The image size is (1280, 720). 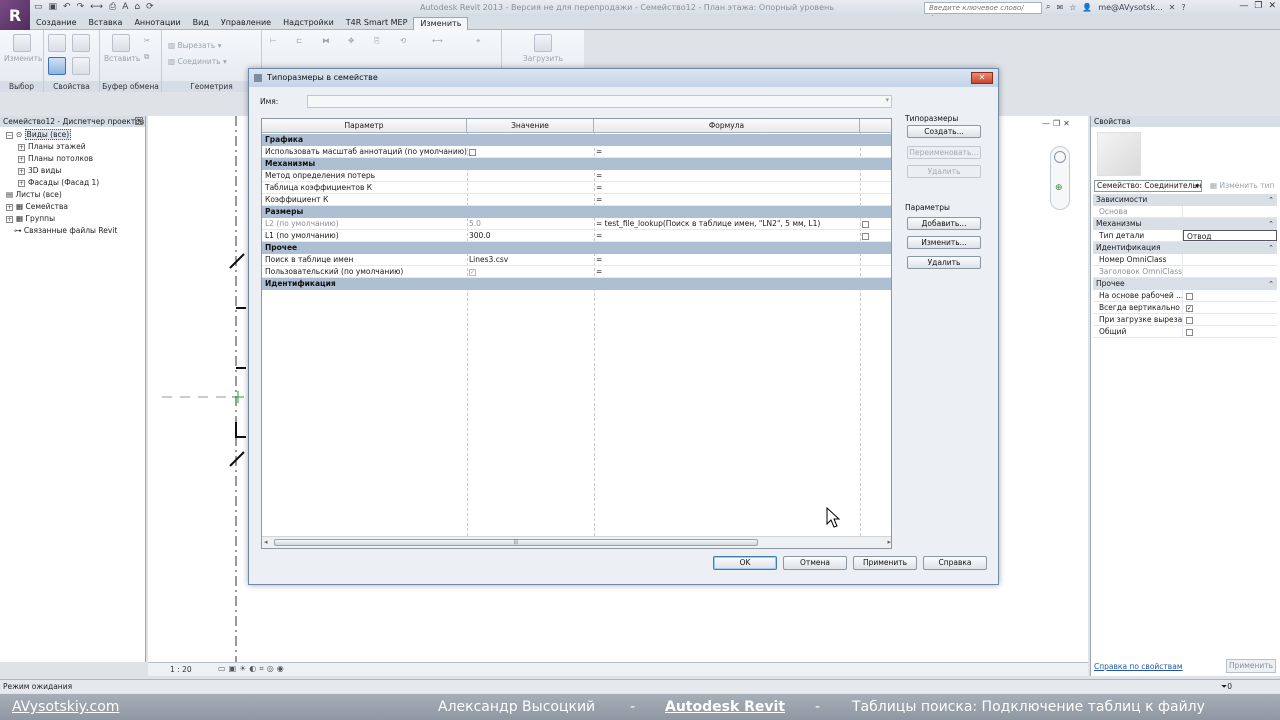 I want to click on temp-hide-icon: ◎, so click(x=270, y=669).